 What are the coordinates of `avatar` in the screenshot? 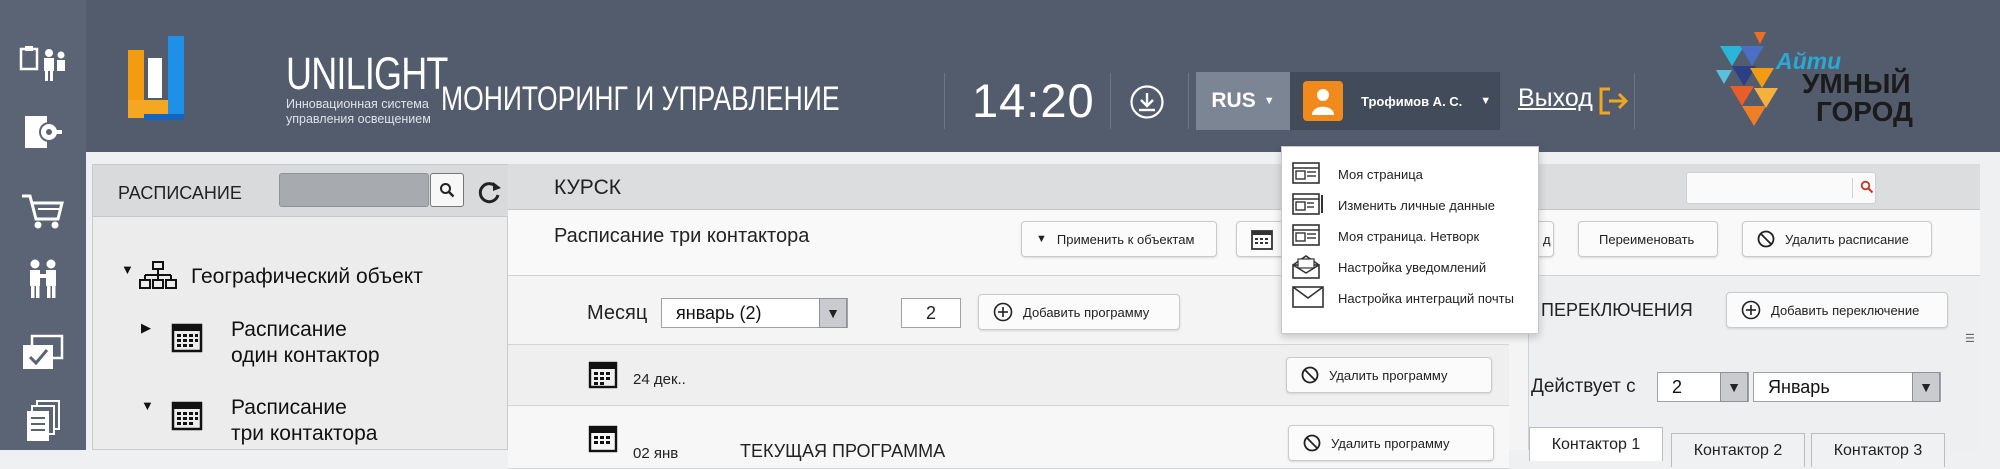 It's located at (1323, 101).